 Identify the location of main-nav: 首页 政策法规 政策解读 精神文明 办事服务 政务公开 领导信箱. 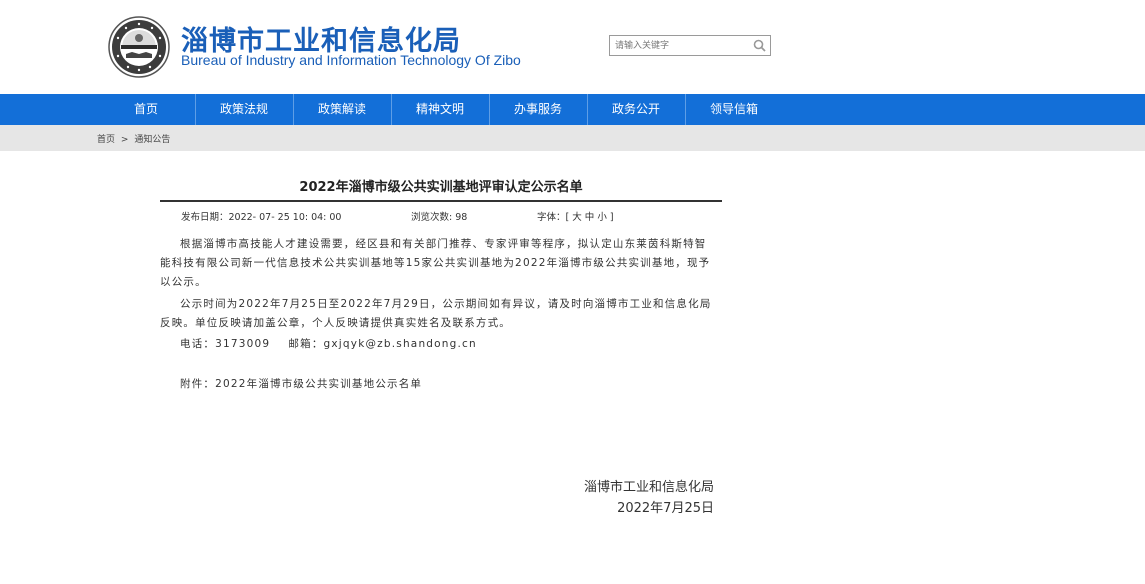
(572, 109).